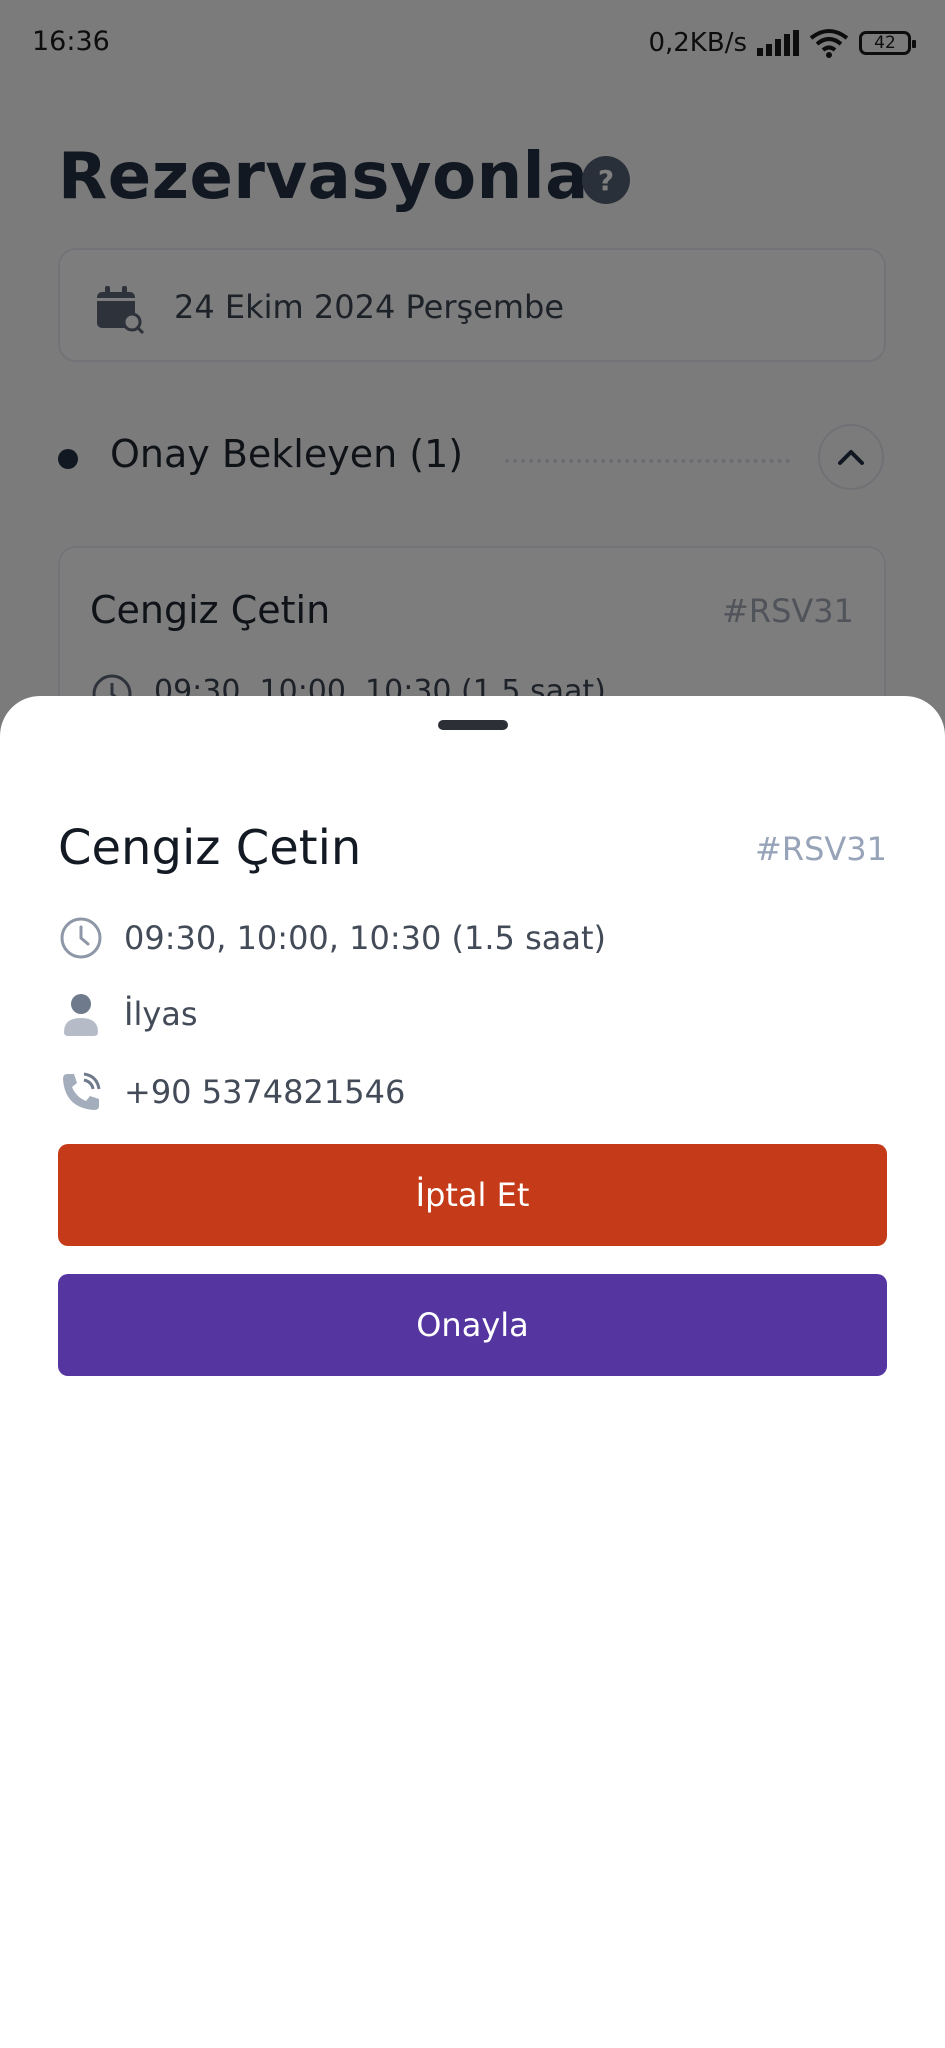 The width and height of the screenshot is (945, 2048). What do you see at coordinates (472, 1195) in the screenshot?
I see `cancel-reservation-button: İptal Et` at bounding box center [472, 1195].